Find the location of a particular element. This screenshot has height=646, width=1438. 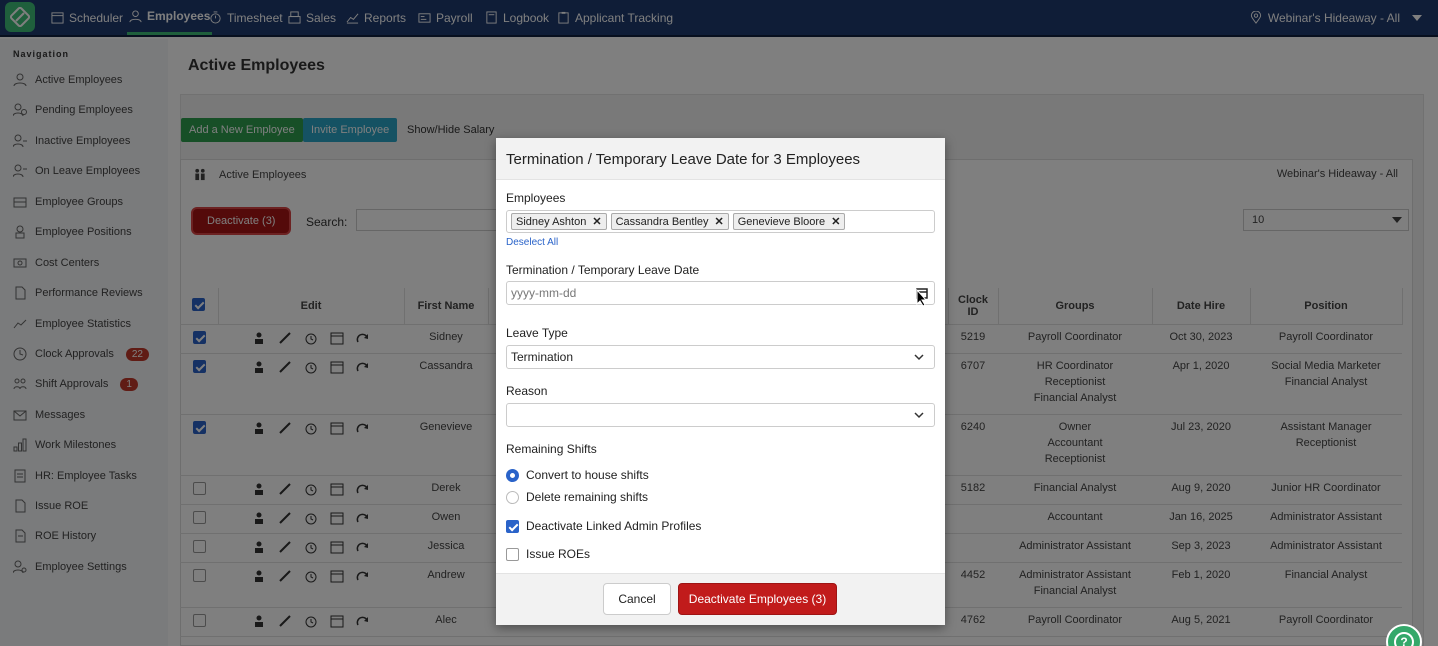

checkbox-label: Issue ROEs is located at coordinates (558, 554).